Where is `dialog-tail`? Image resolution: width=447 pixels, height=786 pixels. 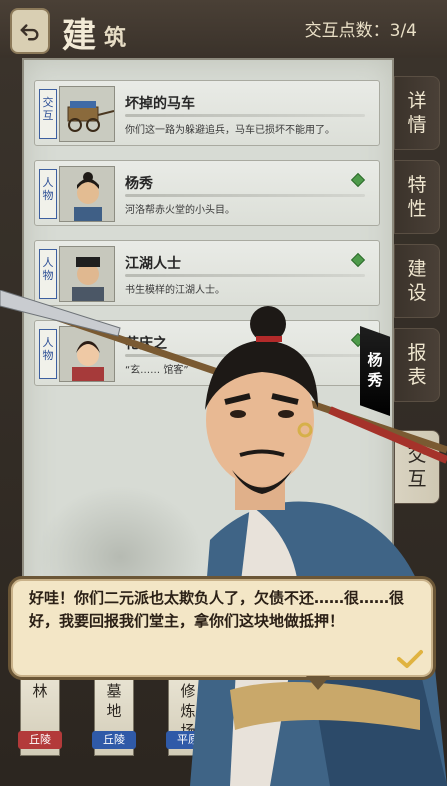 dialog-tail is located at coordinates (318, 683).